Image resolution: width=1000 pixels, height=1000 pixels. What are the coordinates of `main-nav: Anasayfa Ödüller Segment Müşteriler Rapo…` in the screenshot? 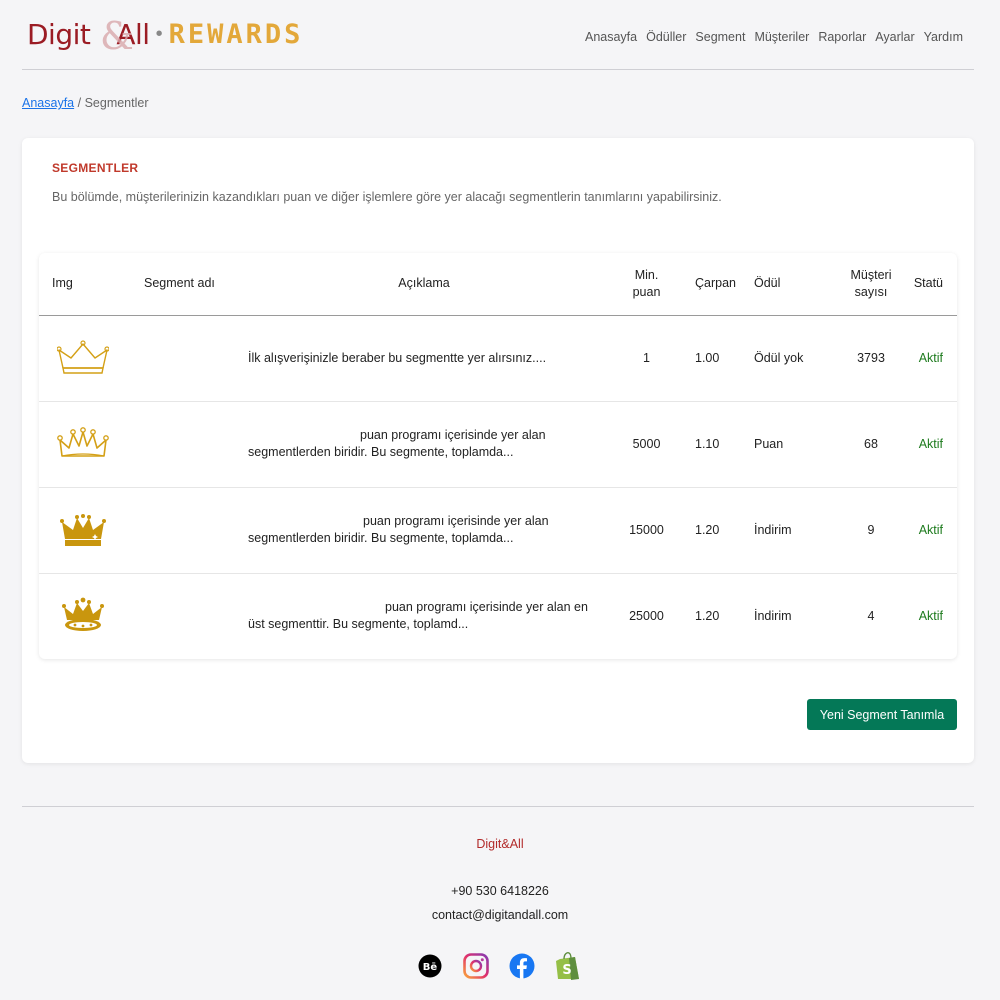 It's located at (774, 37).